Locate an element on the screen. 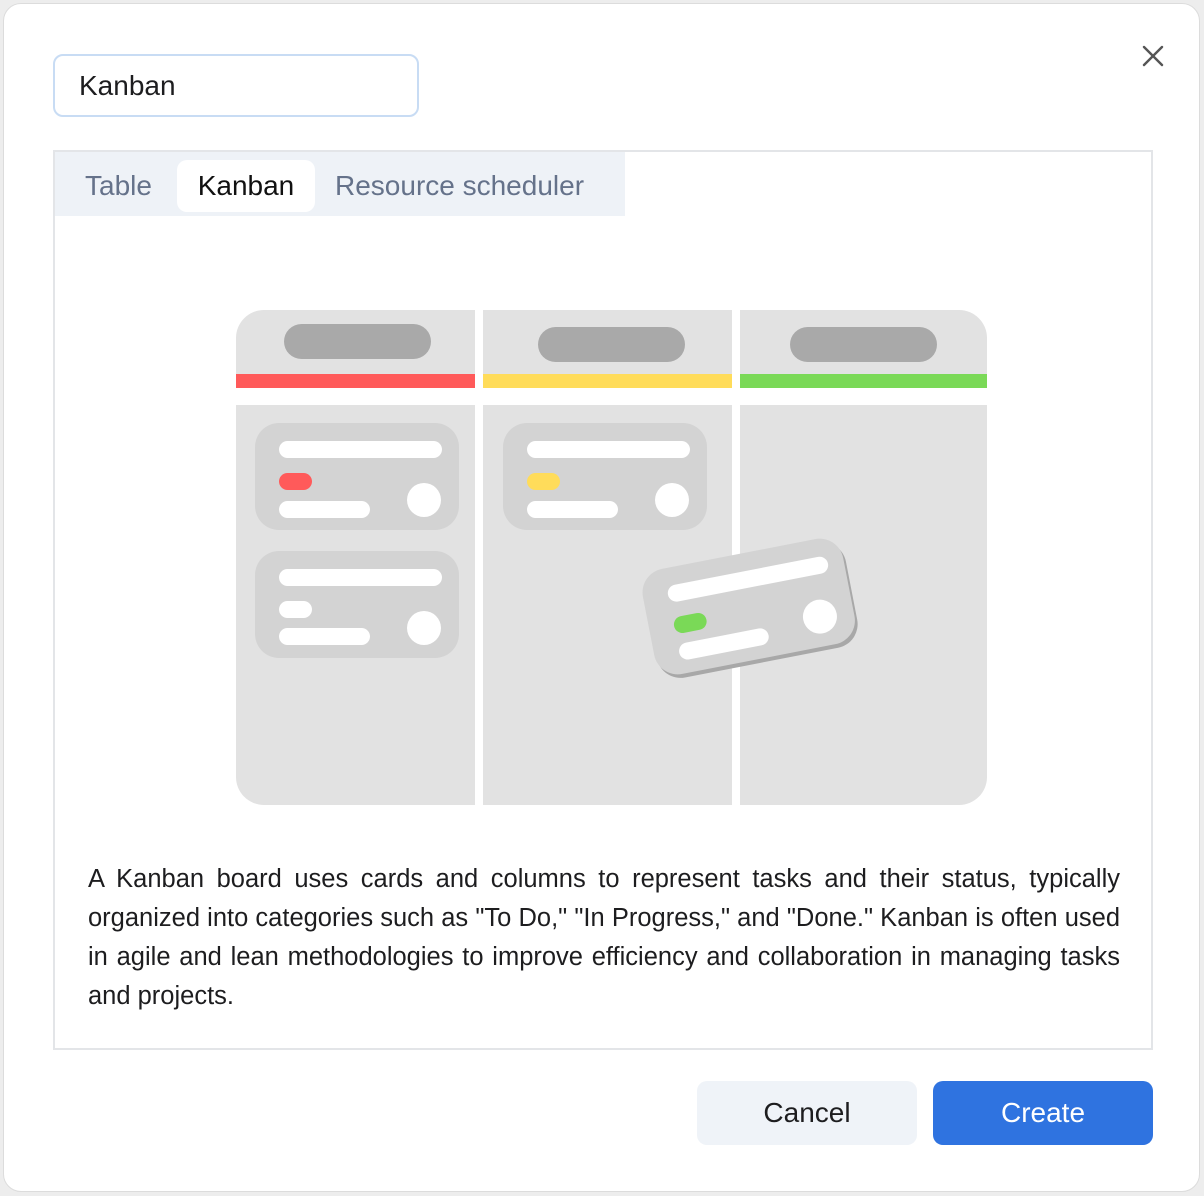  view-type-tabs: Table Kanban Resource scheduler is located at coordinates (340, 184).